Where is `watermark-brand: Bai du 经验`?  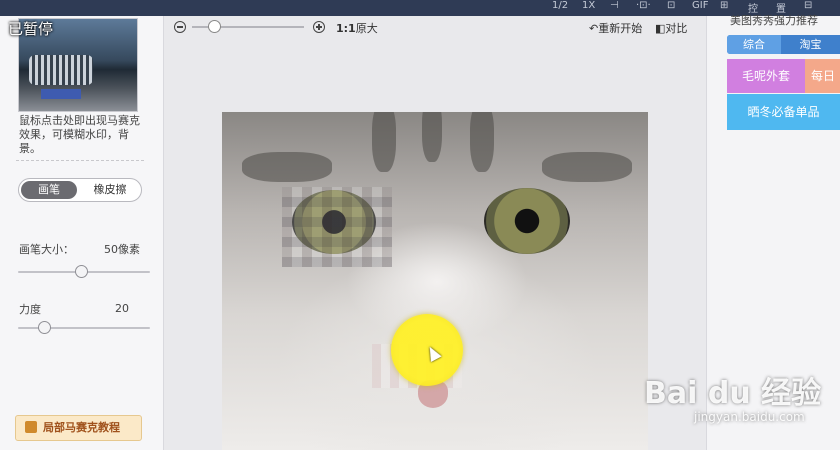
watermark-brand: Bai du 经验 is located at coordinates (733, 393).